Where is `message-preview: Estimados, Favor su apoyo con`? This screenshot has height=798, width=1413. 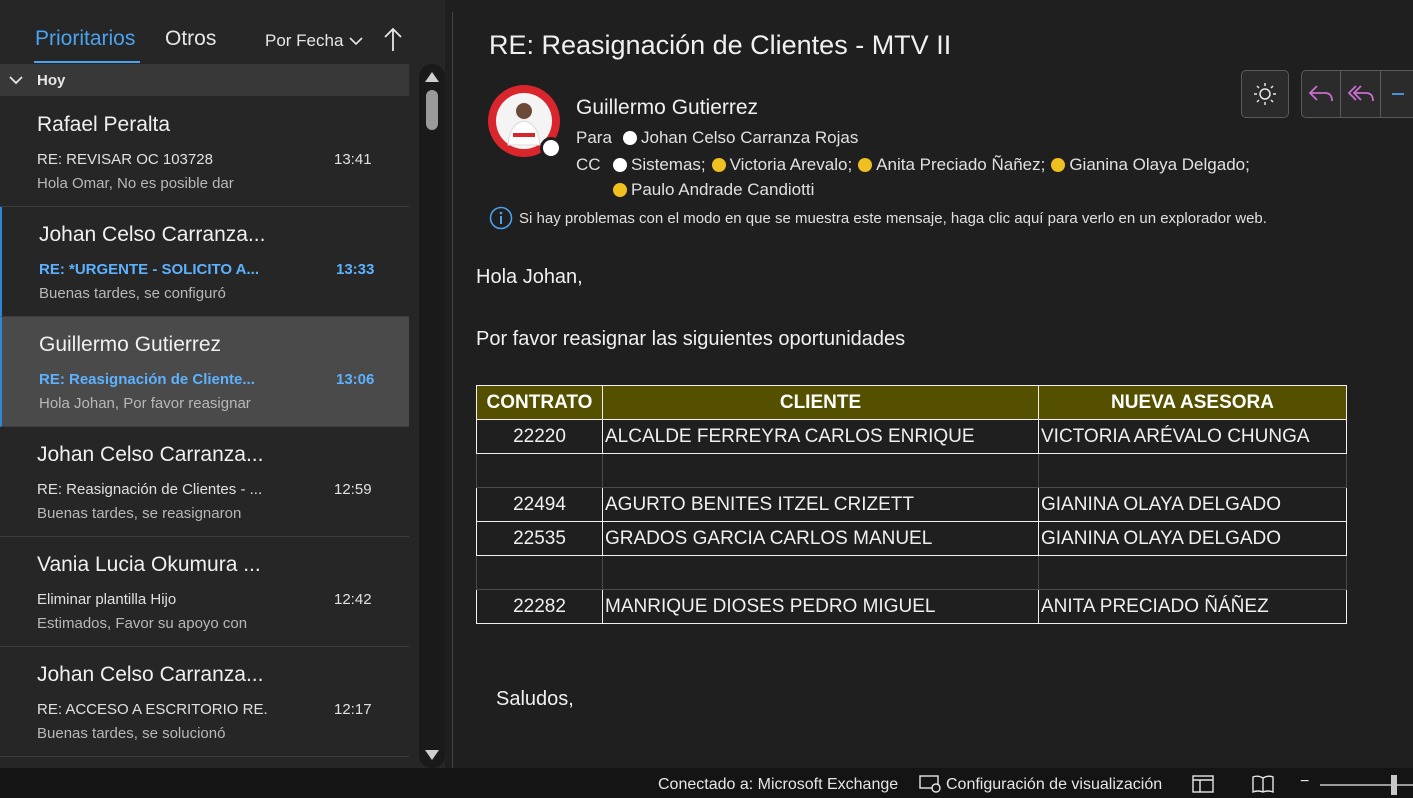 message-preview: Estimados, Favor su apoyo con is located at coordinates (142, 623).